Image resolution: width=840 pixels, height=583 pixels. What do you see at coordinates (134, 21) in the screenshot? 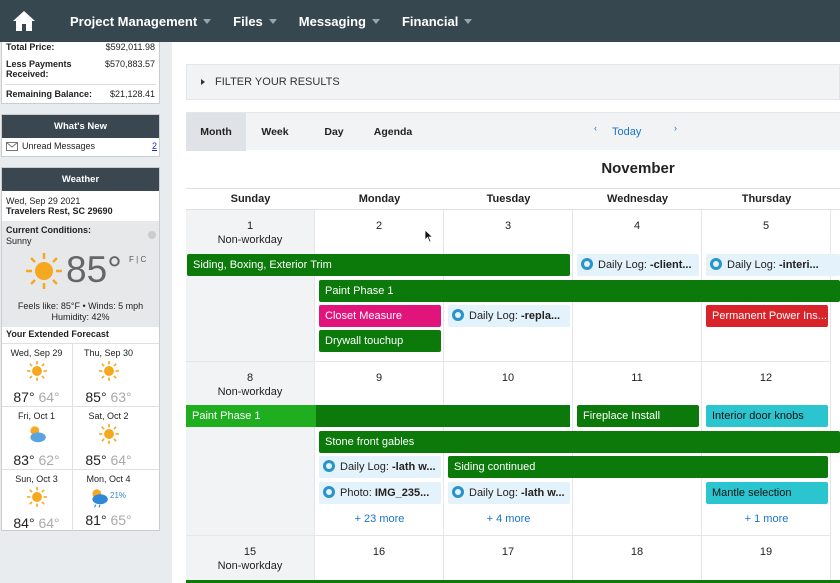
I see `nav-label: Project Management` at bounding box center [134, 21].